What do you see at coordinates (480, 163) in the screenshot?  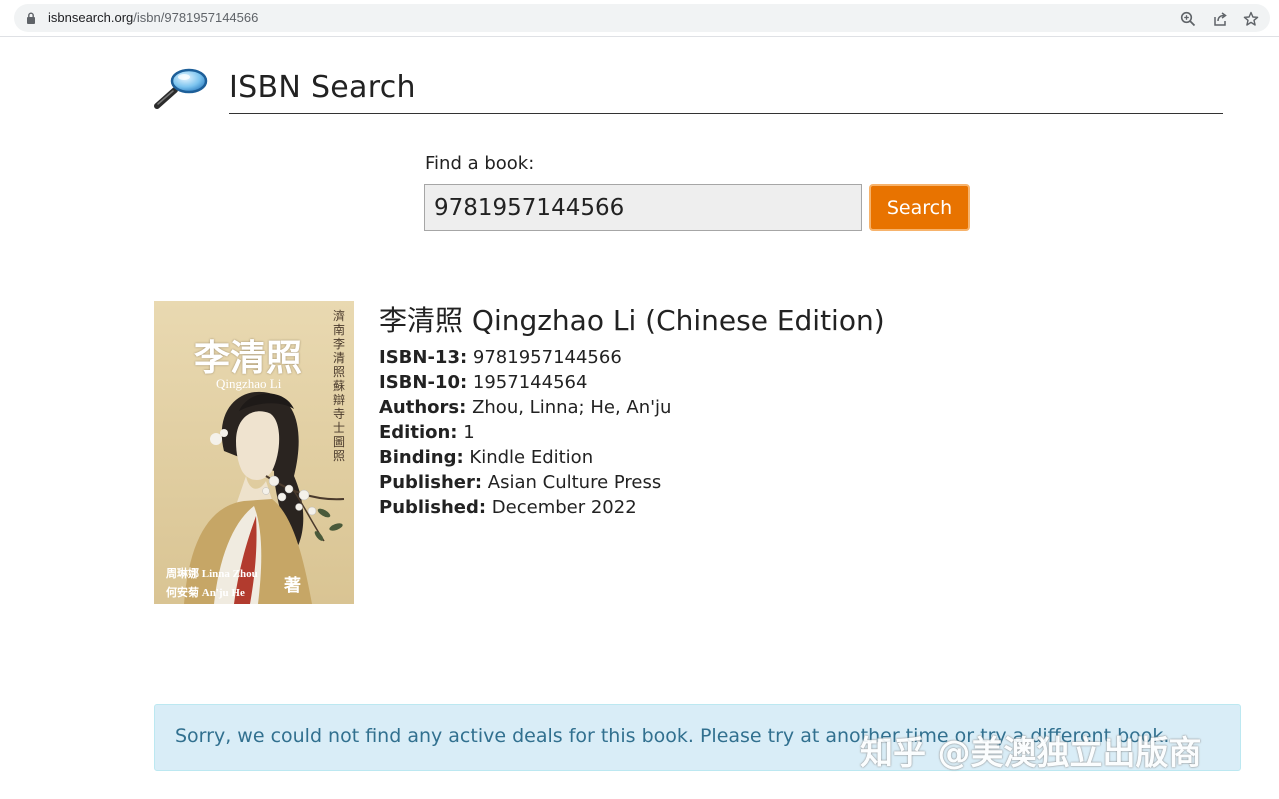 I see `search-label: Find a book:` at bounding box center [480, 163].